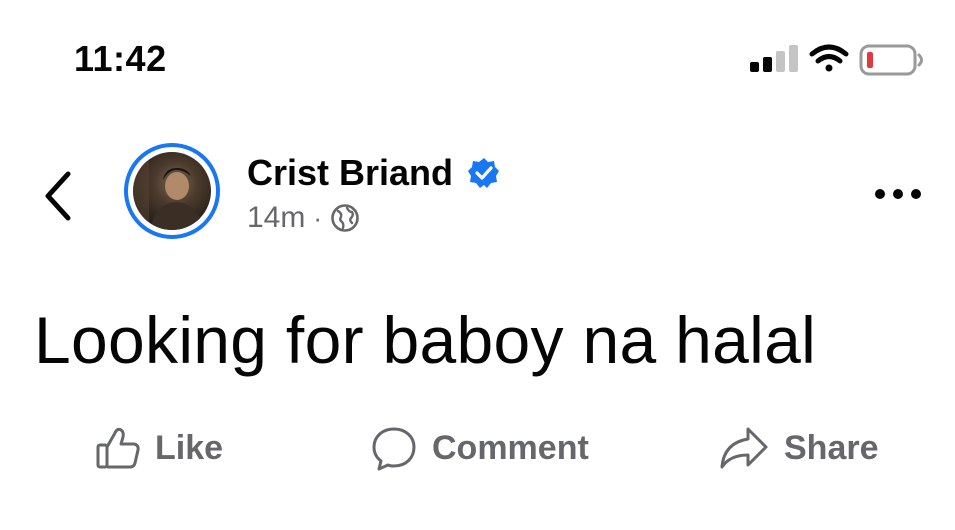  What do you see at coordinates (120, 58) in the screenshot?
I see `status-time: 11:42` at bounding box center [120, 58].